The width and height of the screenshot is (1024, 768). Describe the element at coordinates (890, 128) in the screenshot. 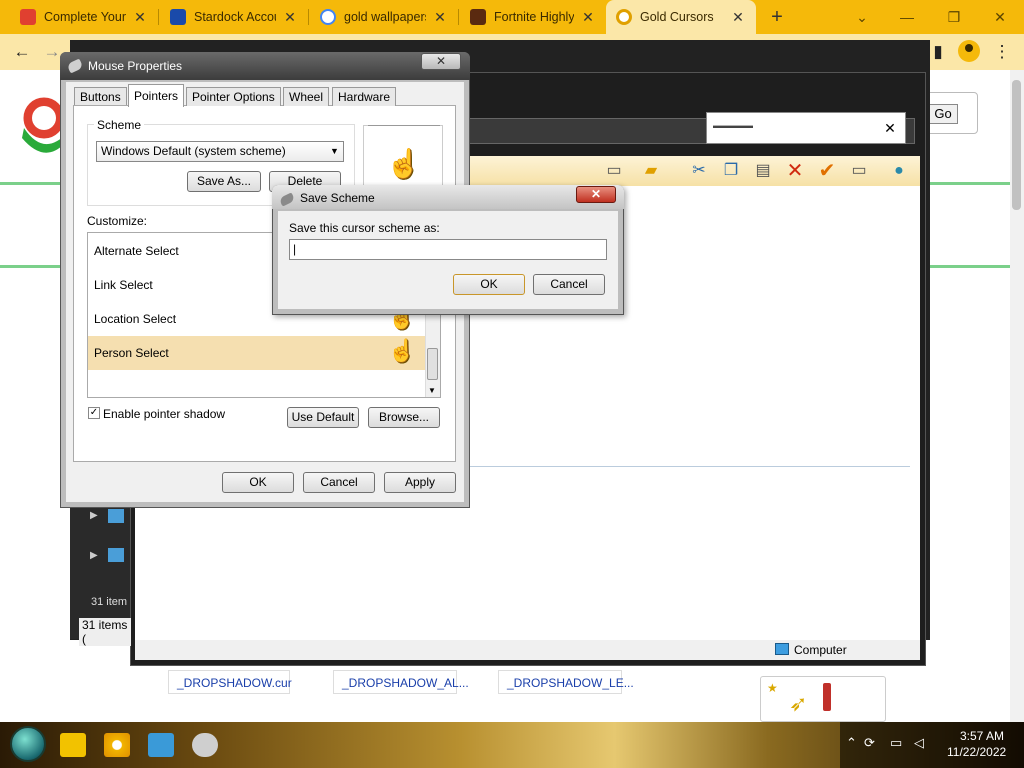

I see `clear-search-icon: ✕` at that location.